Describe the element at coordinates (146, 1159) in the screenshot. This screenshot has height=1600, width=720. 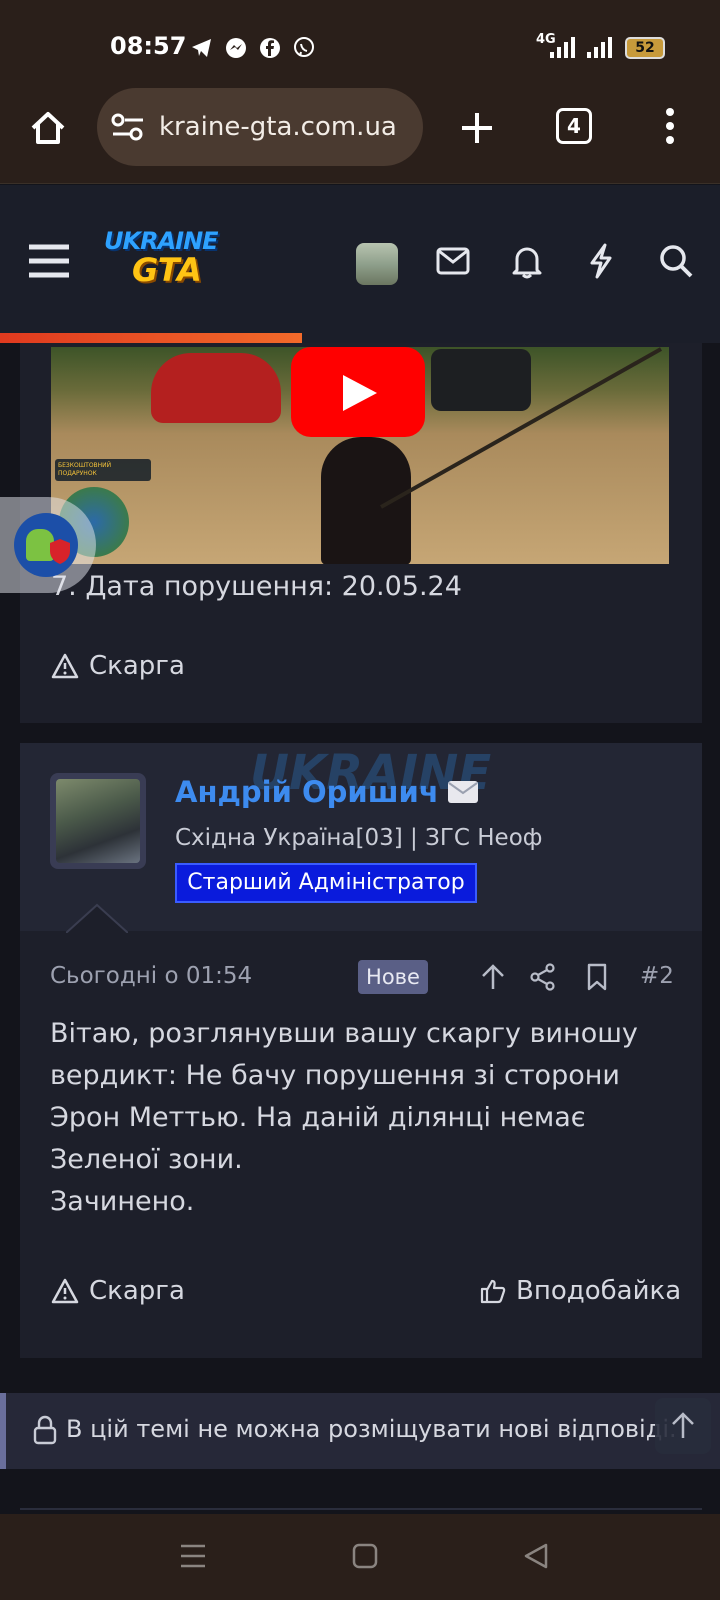
I see `post-body-line: Зеленої зони.` at that location.